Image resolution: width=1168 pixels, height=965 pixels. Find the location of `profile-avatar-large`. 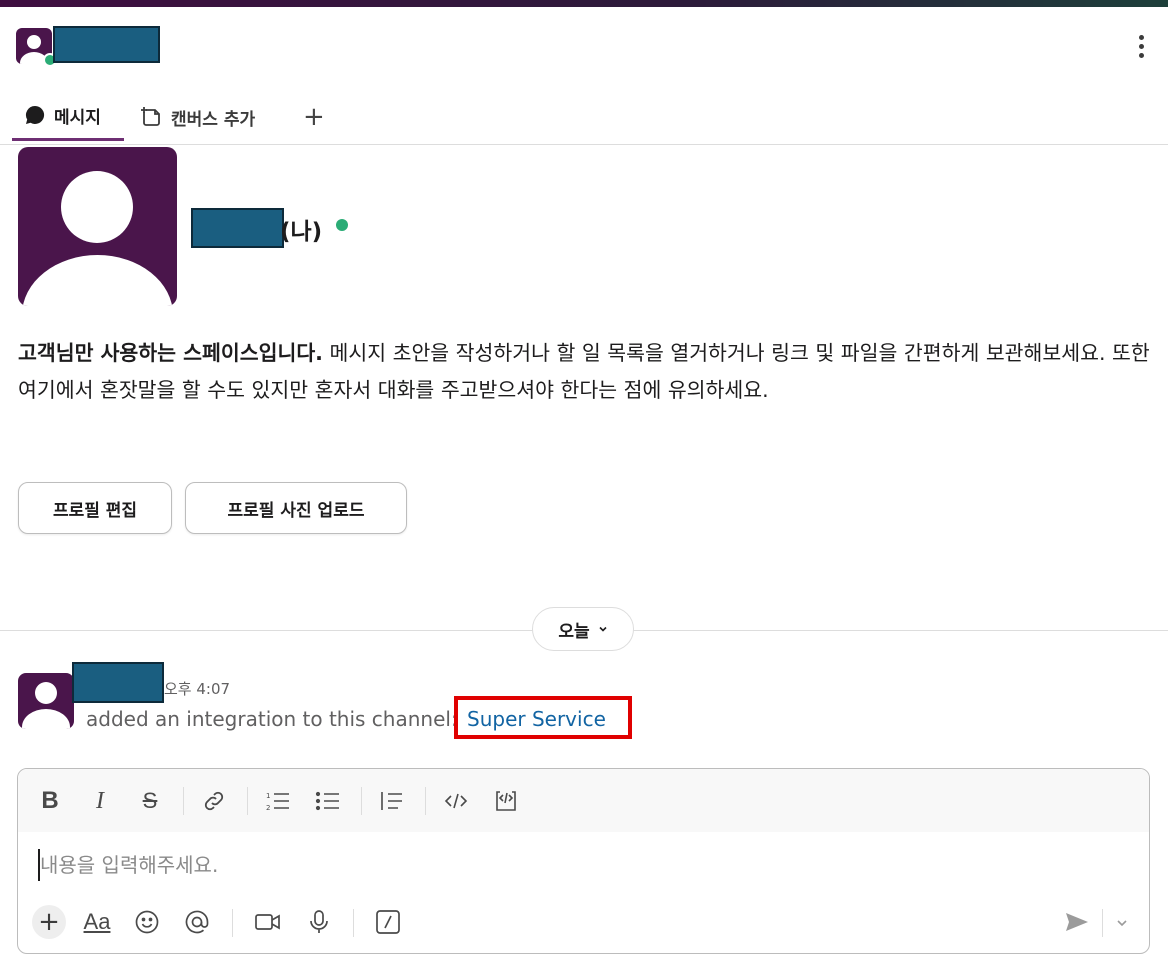

profile-avatar-large is located at coordinates (97, 226).